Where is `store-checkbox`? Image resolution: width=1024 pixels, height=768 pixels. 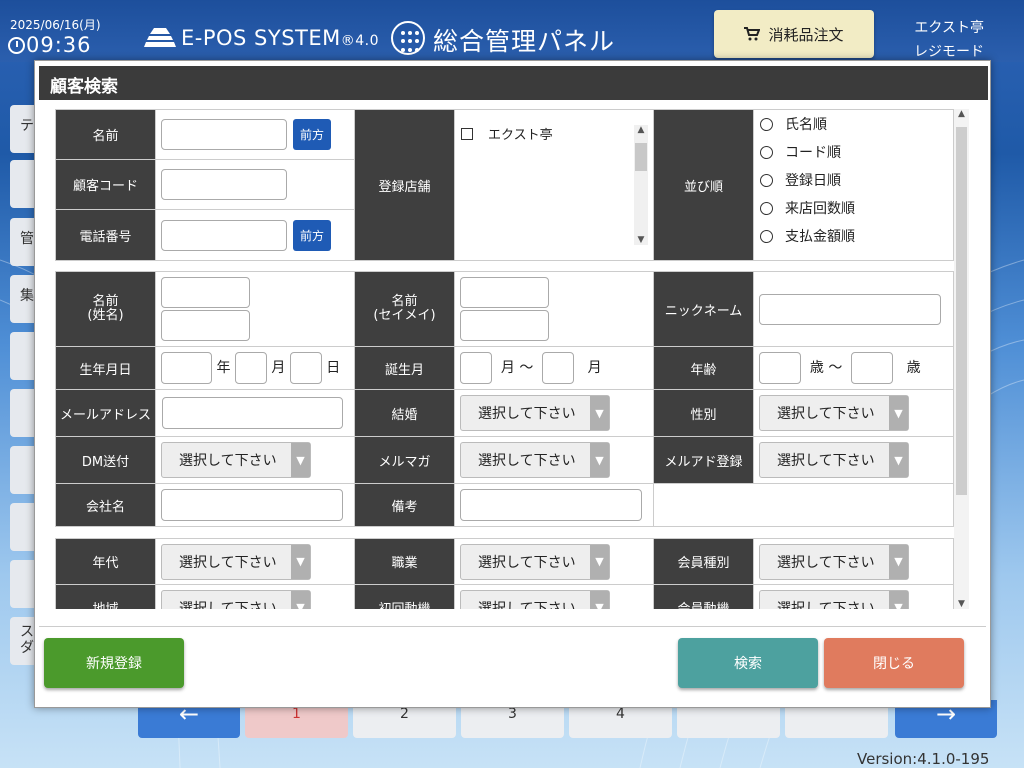 store-checkbox is located at coordinates (467, 133).